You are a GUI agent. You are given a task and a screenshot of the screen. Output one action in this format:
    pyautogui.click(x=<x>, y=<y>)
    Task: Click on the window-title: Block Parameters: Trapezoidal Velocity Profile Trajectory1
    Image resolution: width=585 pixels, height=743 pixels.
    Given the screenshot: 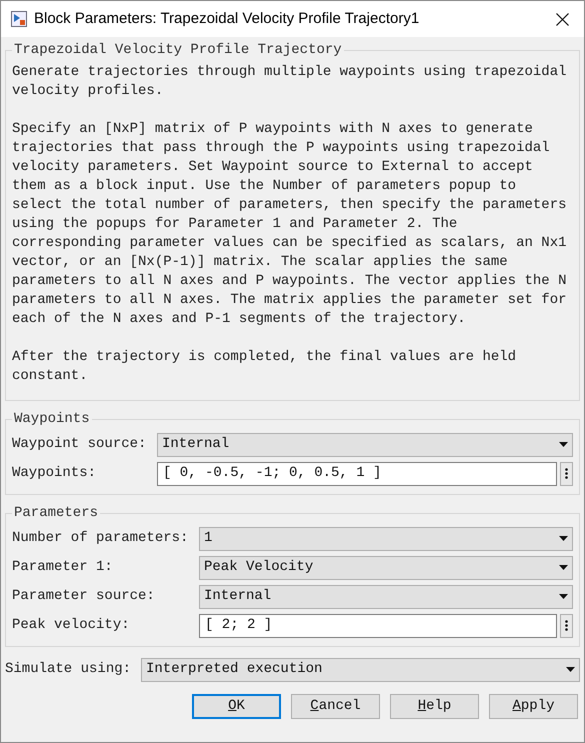 What is the action you would take?
    pyautogui.click(x=227, y=18)
    